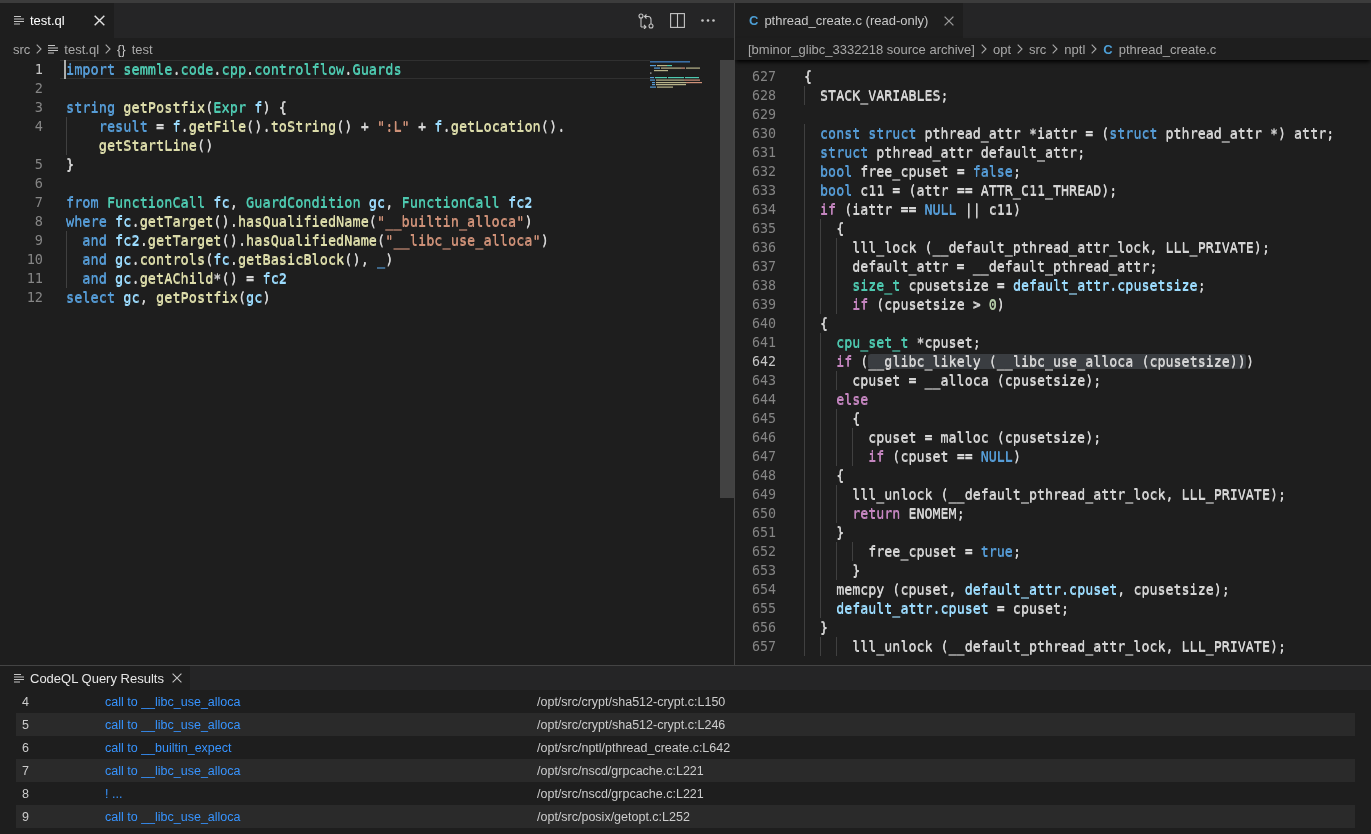 Image resolution: width=1371 pixels, height=834 pixels. I want to click on line-number: 641, so click(763, 343).